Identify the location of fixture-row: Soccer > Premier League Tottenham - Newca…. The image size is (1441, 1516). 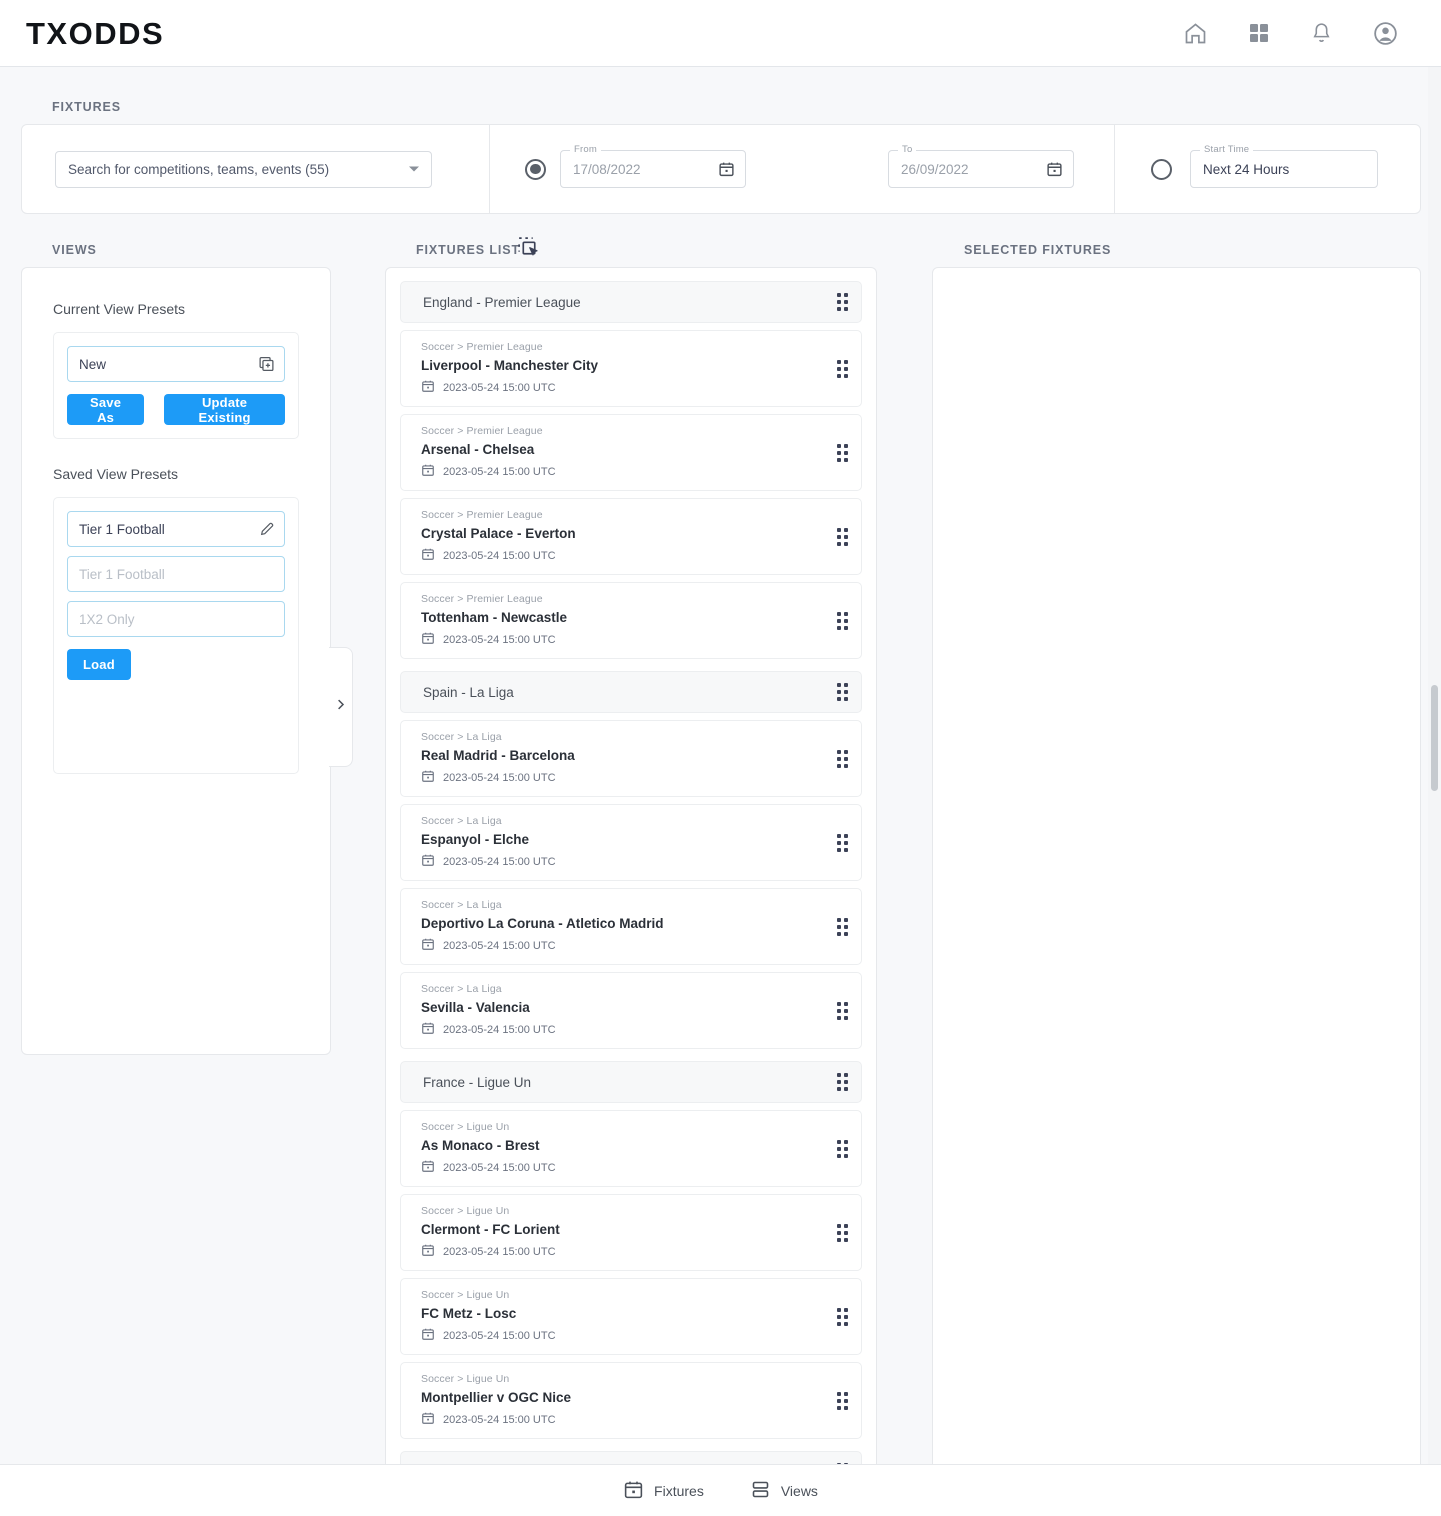
(631, 620).